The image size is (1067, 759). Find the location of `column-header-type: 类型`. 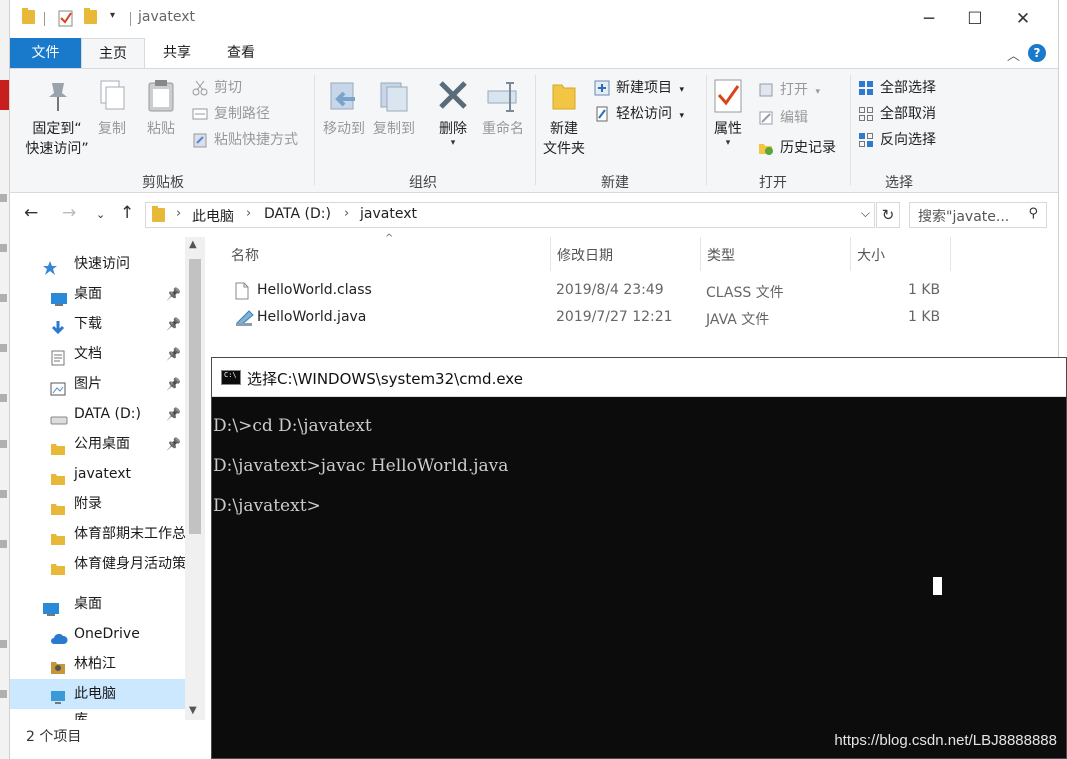

column-header-type: 类型 is located at coordinates (721, 255).